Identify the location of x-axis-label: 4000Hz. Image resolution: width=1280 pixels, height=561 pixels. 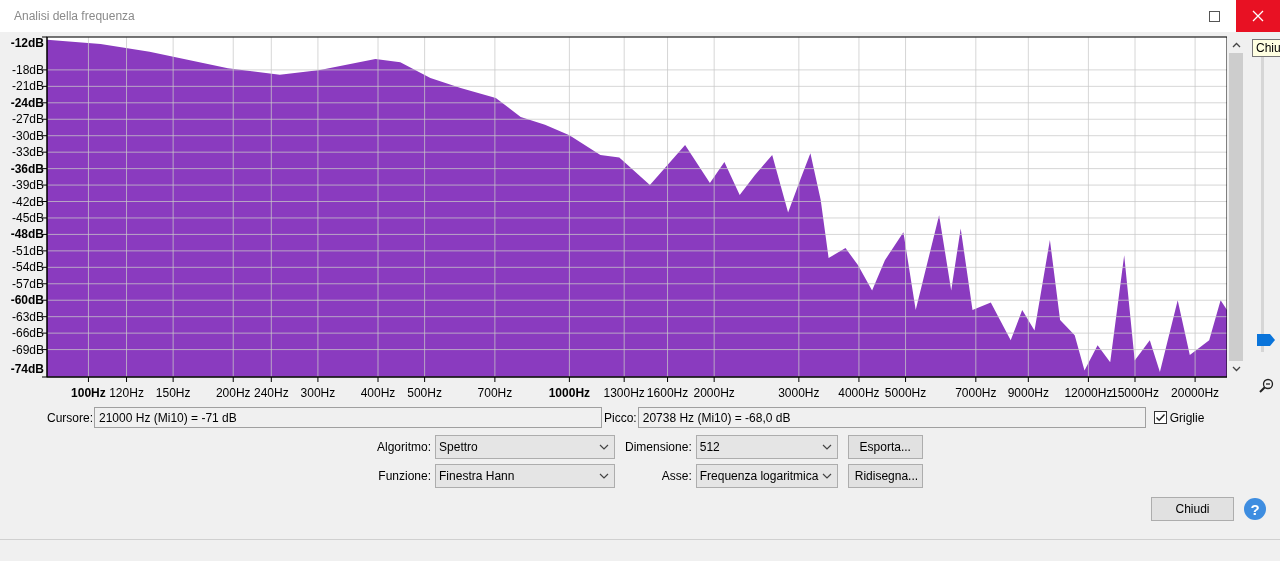
(859, 393).